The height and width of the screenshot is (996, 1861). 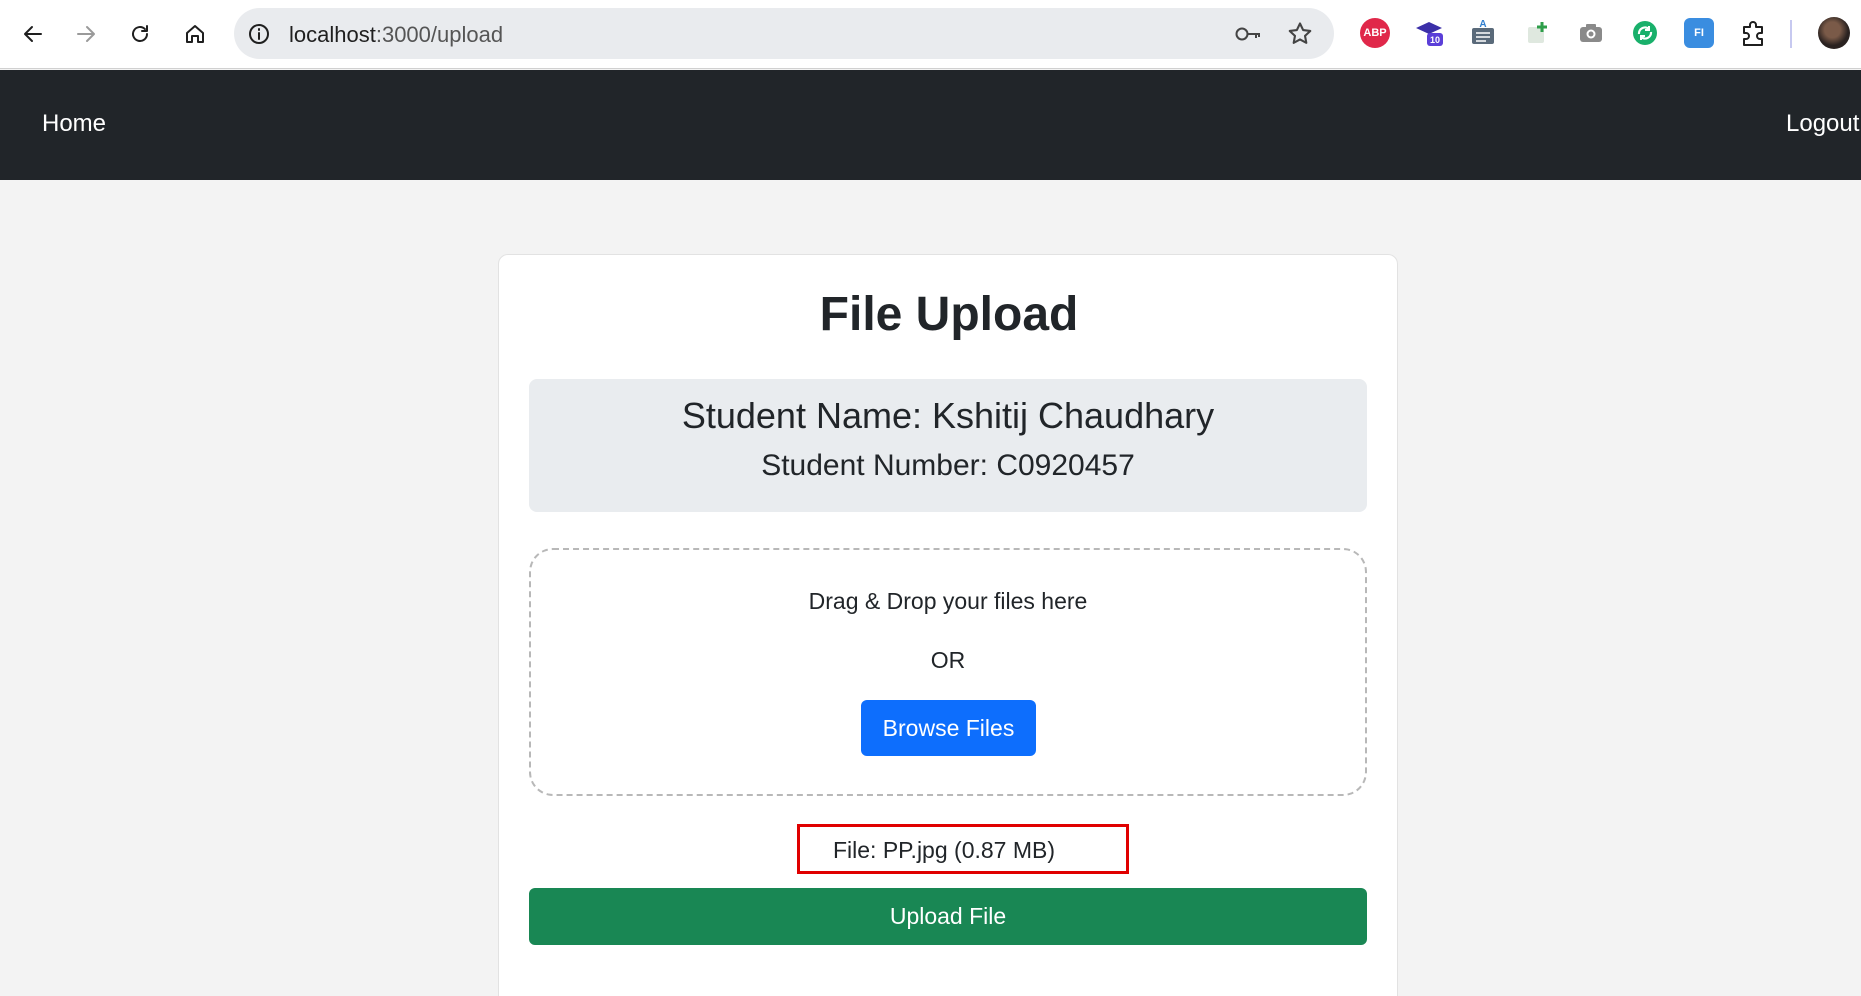 I want to click on sync-icon, so click(x=1645, y=33).